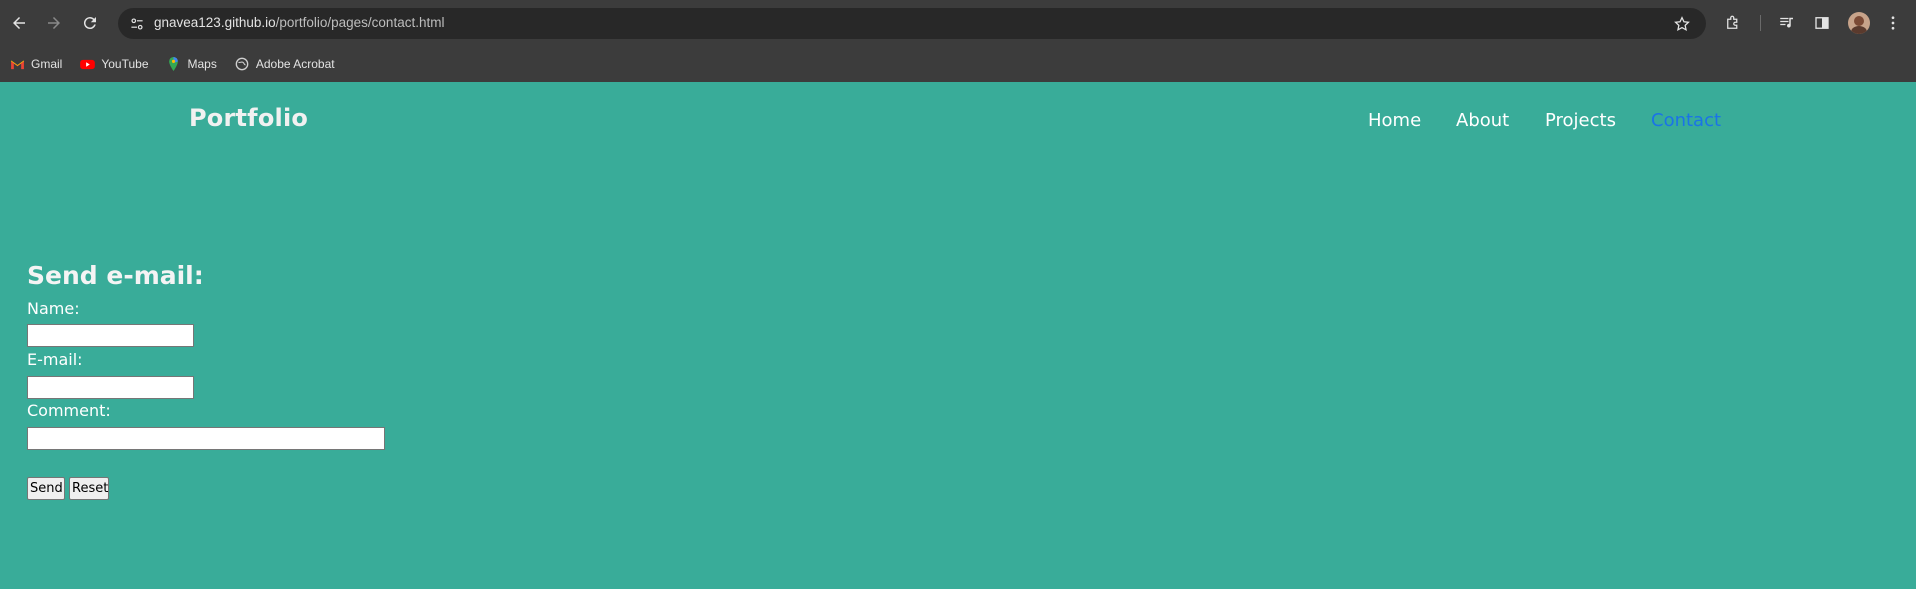 The image size is (1916, 589). I want to click on forward-button, so click(54, 23).